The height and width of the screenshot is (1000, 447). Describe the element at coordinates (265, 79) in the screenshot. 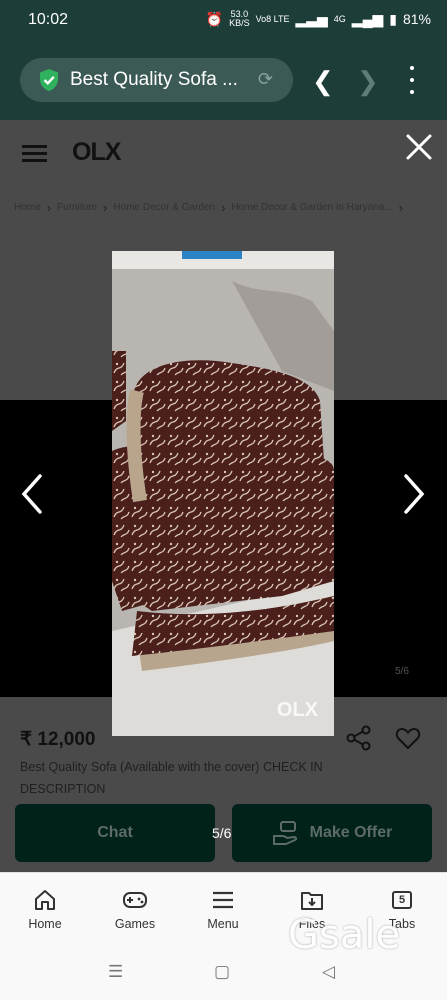

I see `reload-icon: ⟳` at that location.